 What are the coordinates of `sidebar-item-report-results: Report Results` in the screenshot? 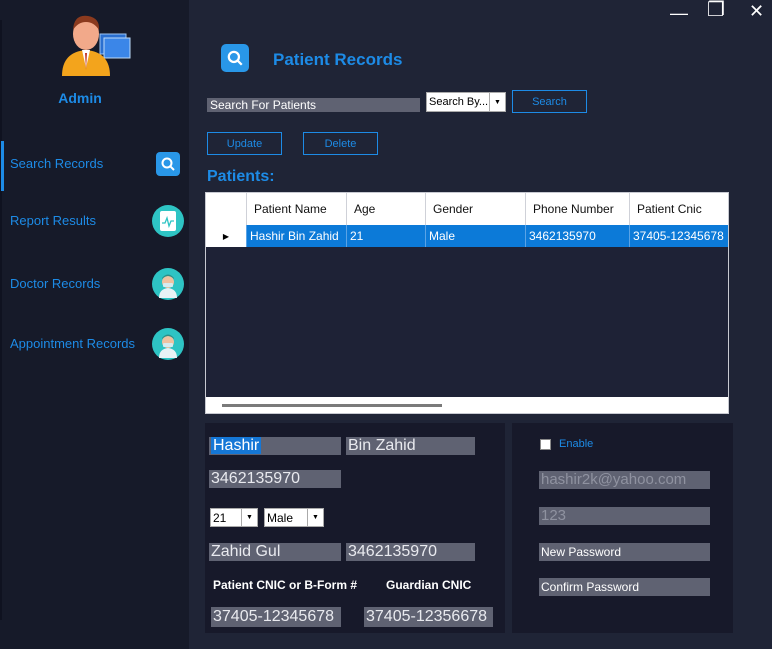 It's located at (94, 222).